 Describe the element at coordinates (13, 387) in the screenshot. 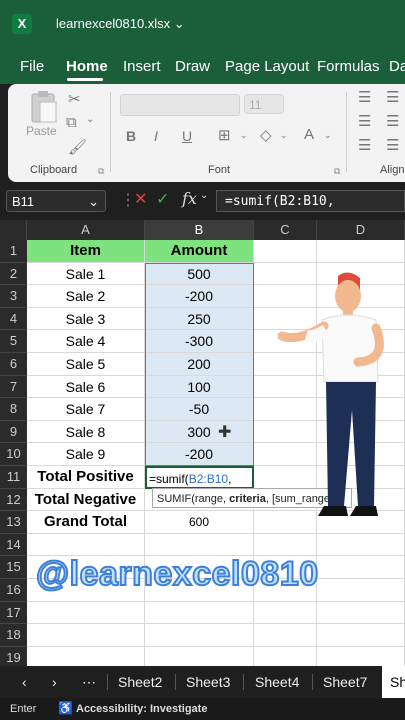

I see `row-header: 7` at that location.